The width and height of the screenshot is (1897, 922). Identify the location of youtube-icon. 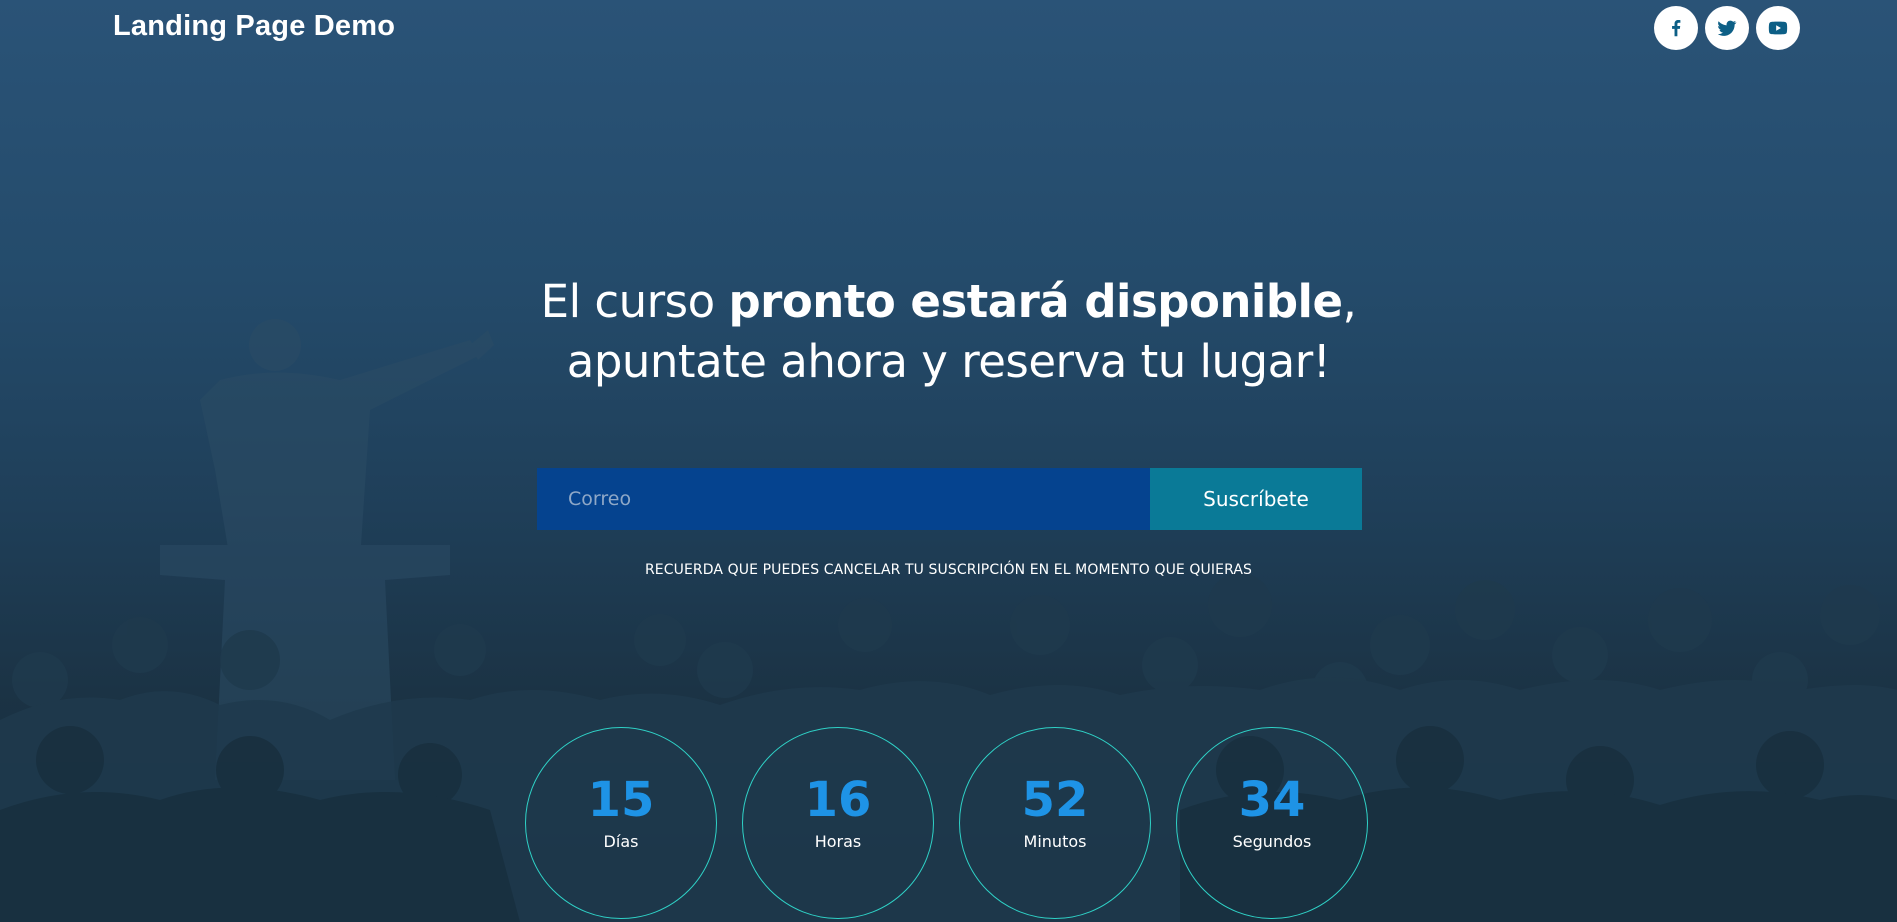
(1778, 28).